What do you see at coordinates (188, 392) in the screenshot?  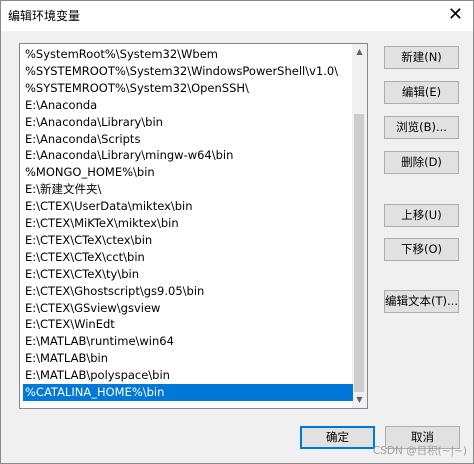 I see `env-path-item: %CATALINA_HOME%\bin` at bounding box center [188, 392].